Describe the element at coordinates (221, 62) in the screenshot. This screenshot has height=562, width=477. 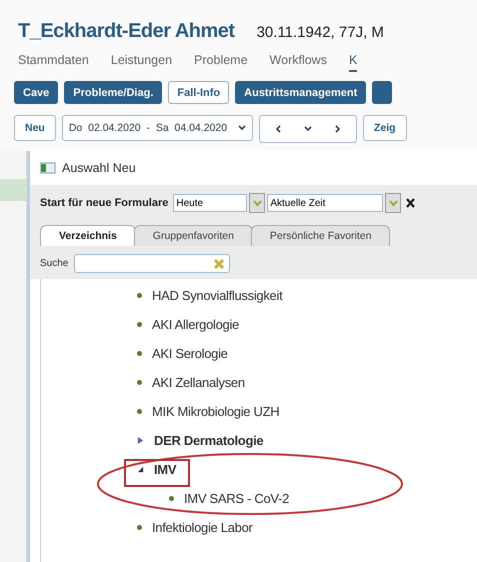
I see `nav-tab: Probleme` at that location.